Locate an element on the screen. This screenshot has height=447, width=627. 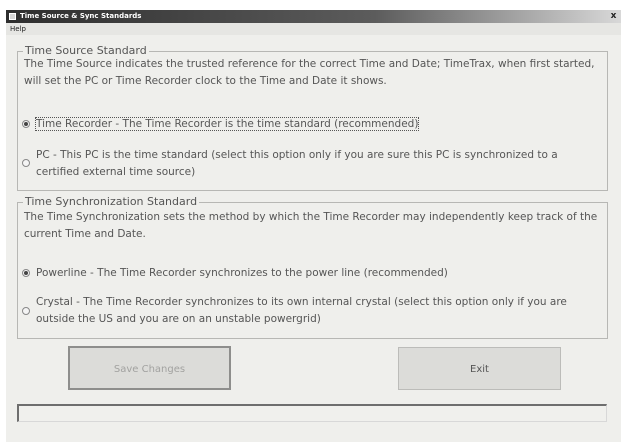
title-bar: Time Source & Sync Standards x is located at coordinates (313, 16).